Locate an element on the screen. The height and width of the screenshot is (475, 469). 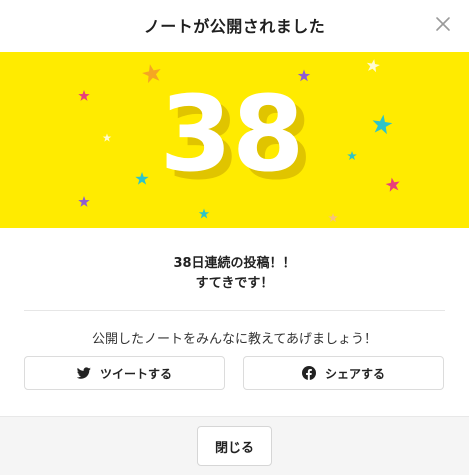
divider is located at coordinates (234, 310).